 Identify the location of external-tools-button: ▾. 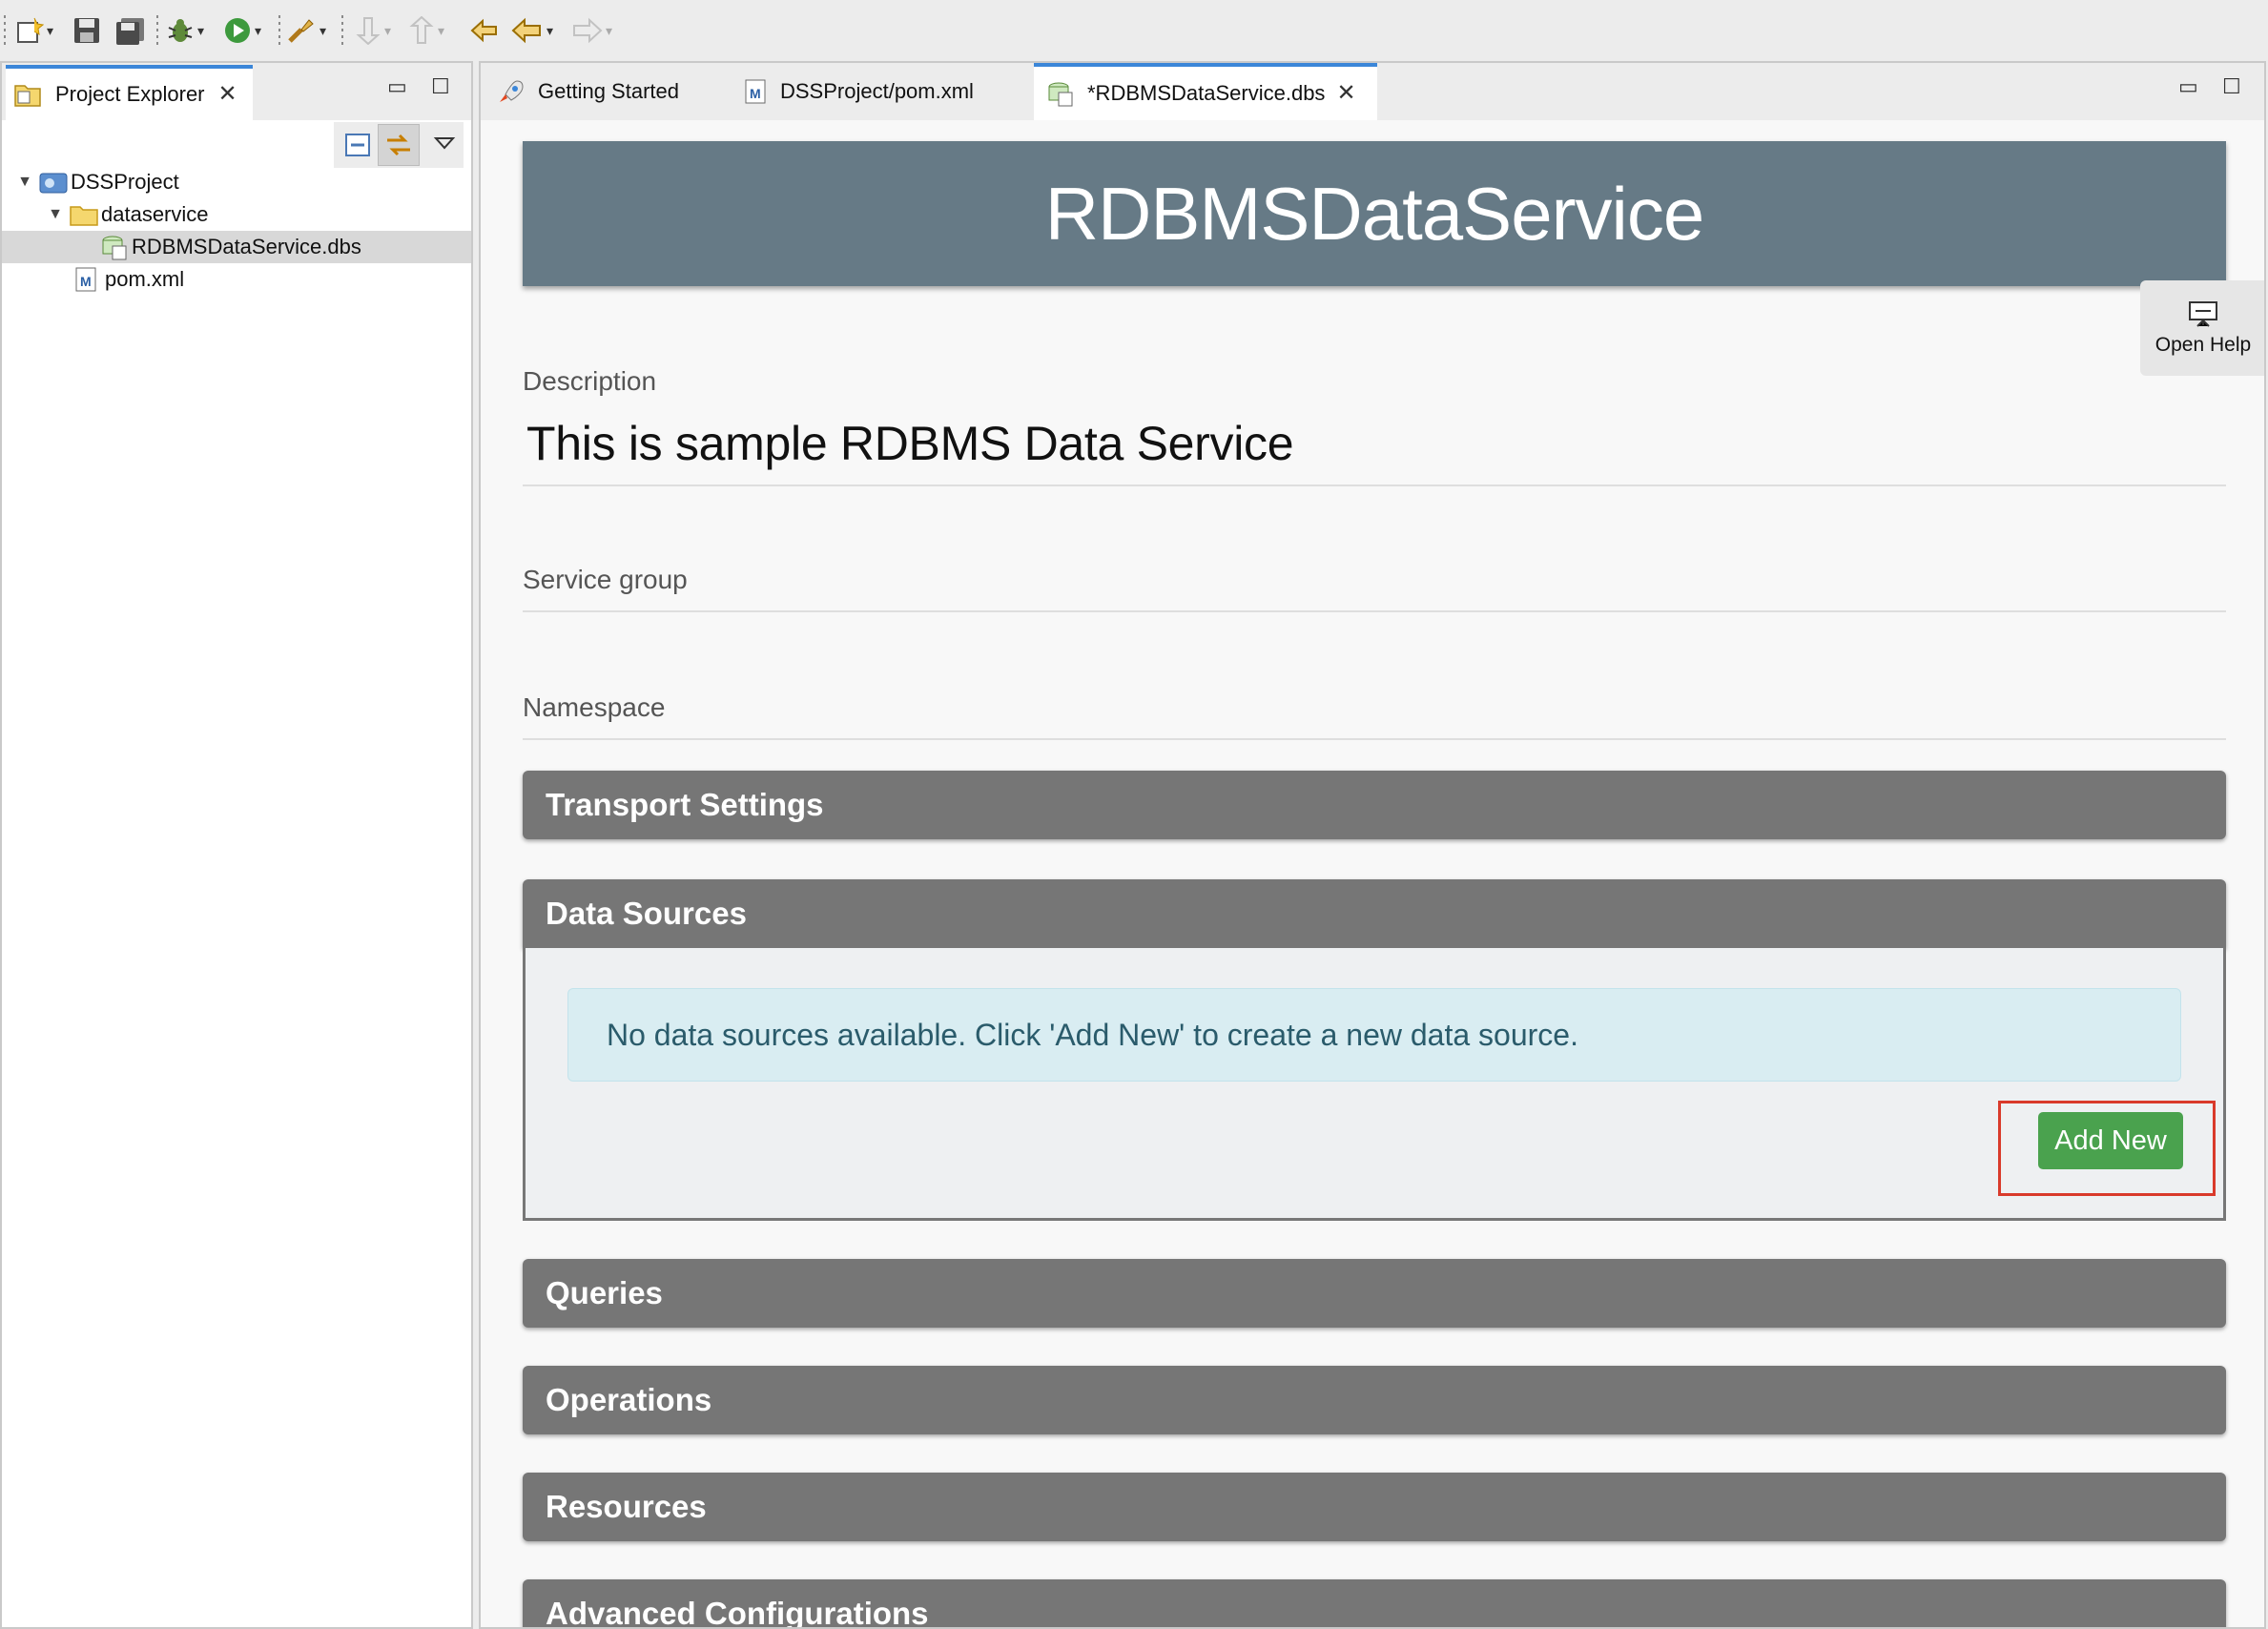
(306, 30).